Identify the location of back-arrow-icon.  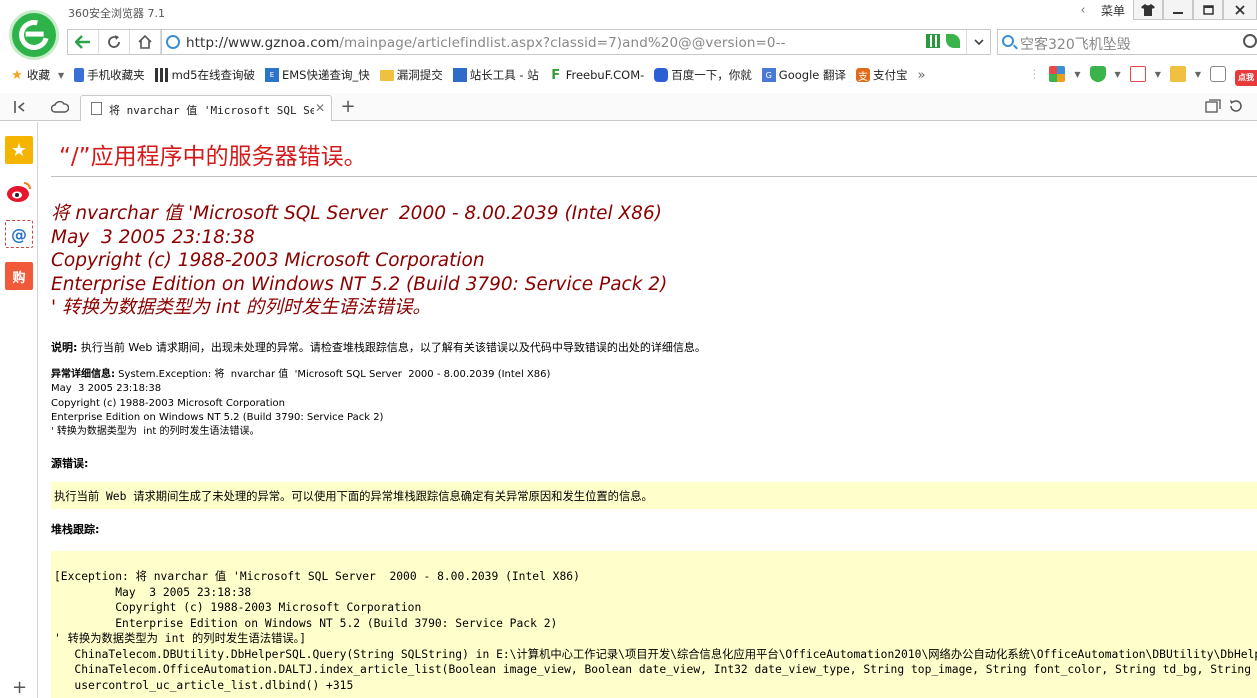
(82, 42).